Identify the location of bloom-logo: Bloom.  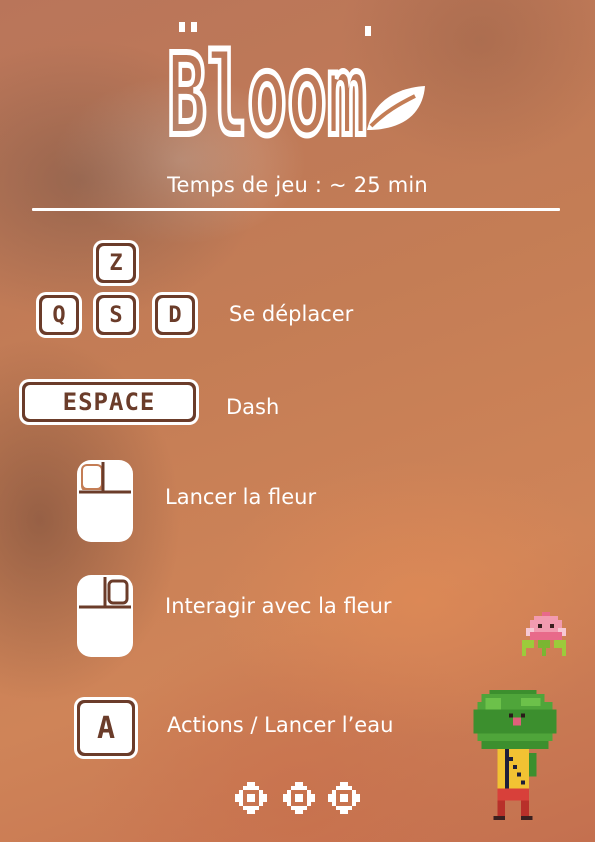
(295, 82).